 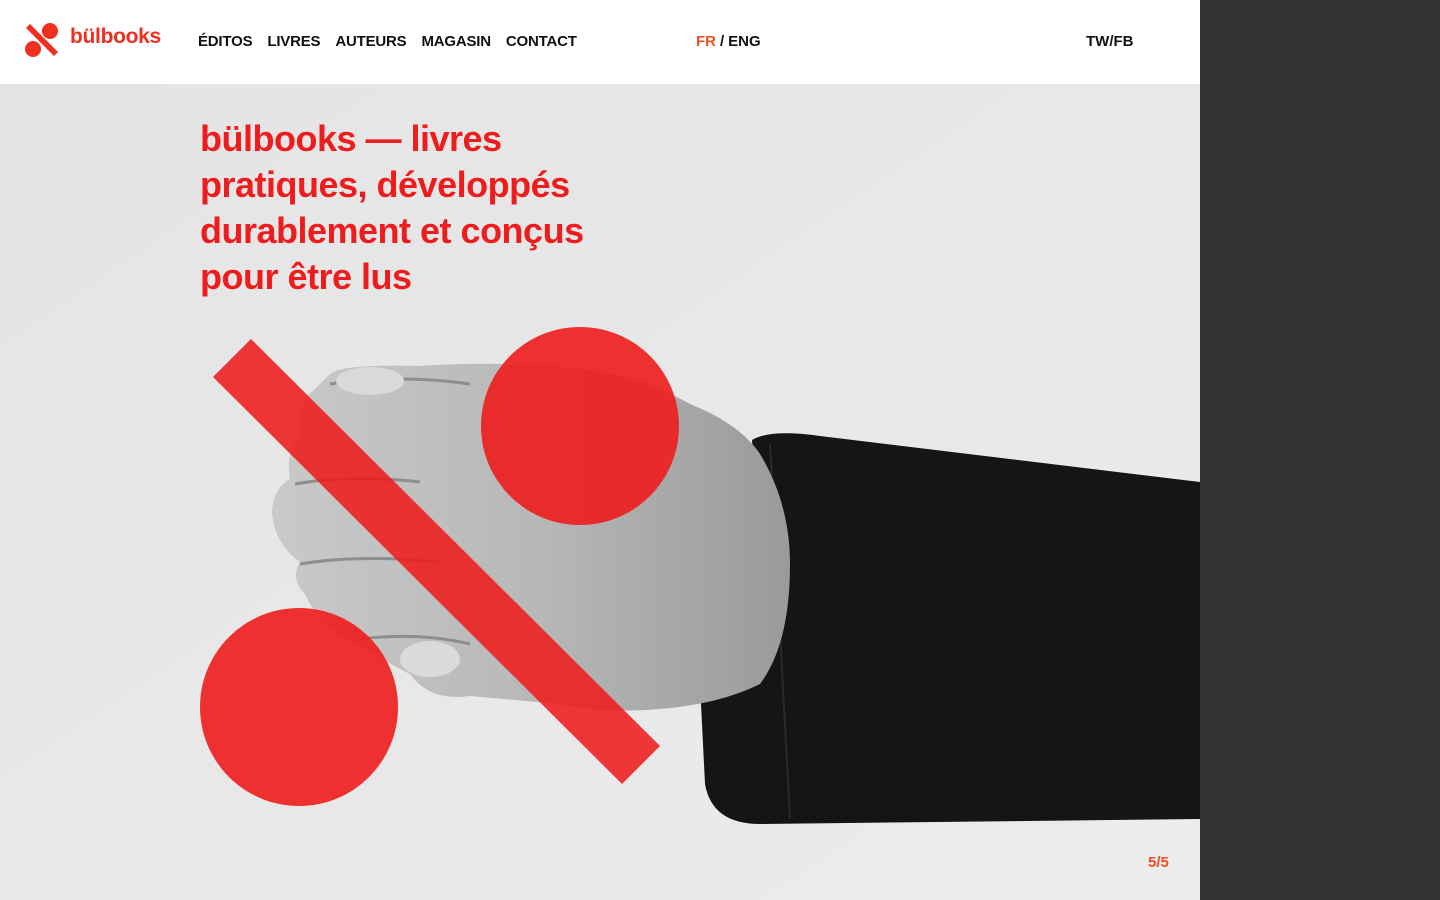 What do you see at coordinates (744, 41) in the screenshot?
I see `lang-eng-link: ENG` at bounding box center [744, 41].